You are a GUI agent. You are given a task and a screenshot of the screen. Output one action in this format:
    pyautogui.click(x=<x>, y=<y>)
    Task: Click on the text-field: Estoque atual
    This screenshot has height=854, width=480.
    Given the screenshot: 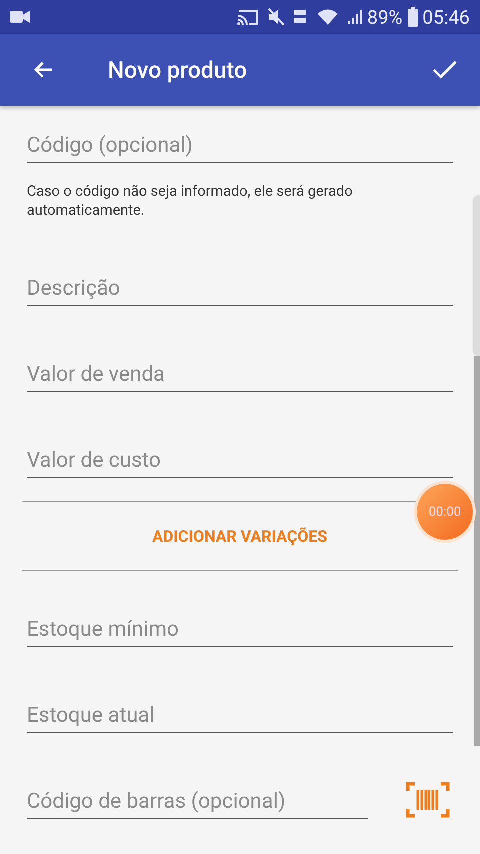 What is the action you would take?
    pyautogui.click(x=240, y=718)
    